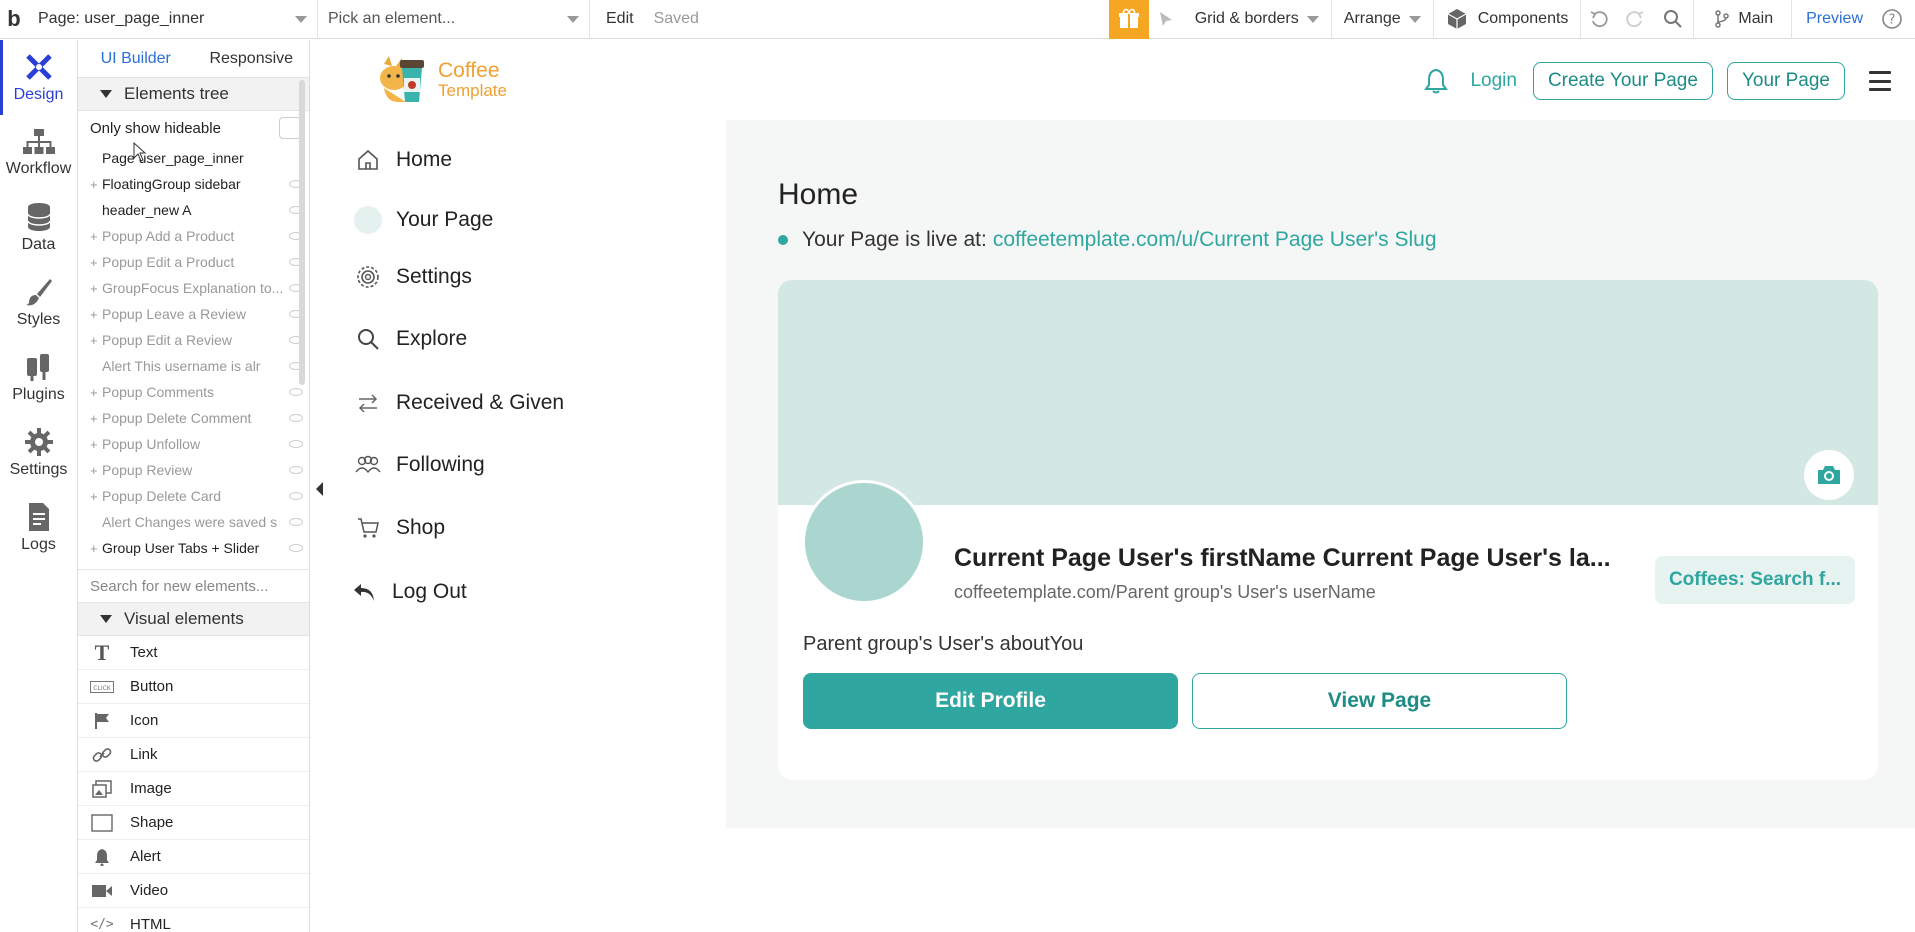 The height and width of the screenshot is (932, 1915). I want to click on visual-element-icon: Icon, so click(193, 721).